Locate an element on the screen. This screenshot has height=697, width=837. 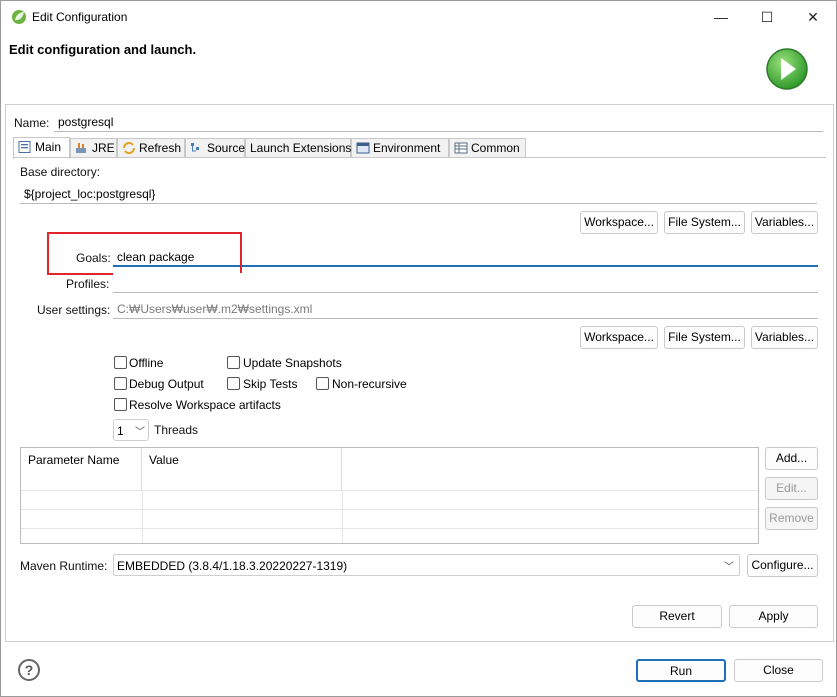
update-snapshots-label: Update Snapshots is located at coordinates (292, 363).